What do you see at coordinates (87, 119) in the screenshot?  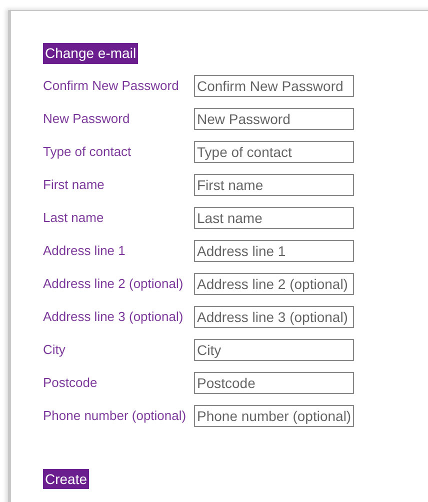 I see `field-label: New Password` at bounding box center [87, 119].